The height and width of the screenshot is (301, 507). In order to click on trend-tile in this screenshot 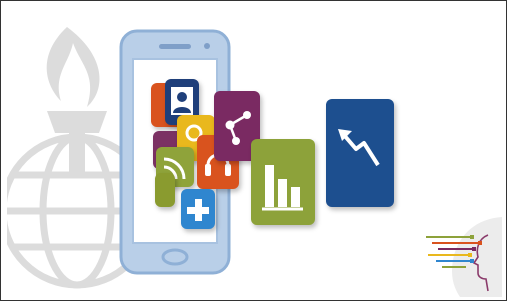, I will do `click(360, 153)`.